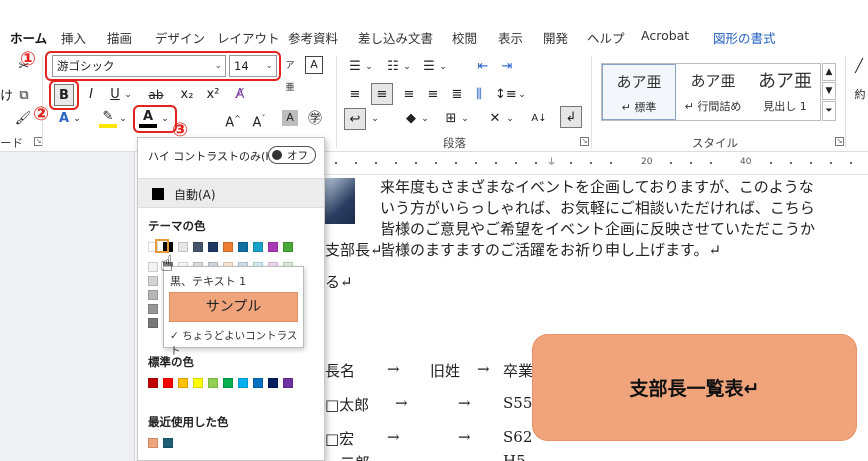  I want to click on decrease-indent-icon: ⇤, so click(483, 67).